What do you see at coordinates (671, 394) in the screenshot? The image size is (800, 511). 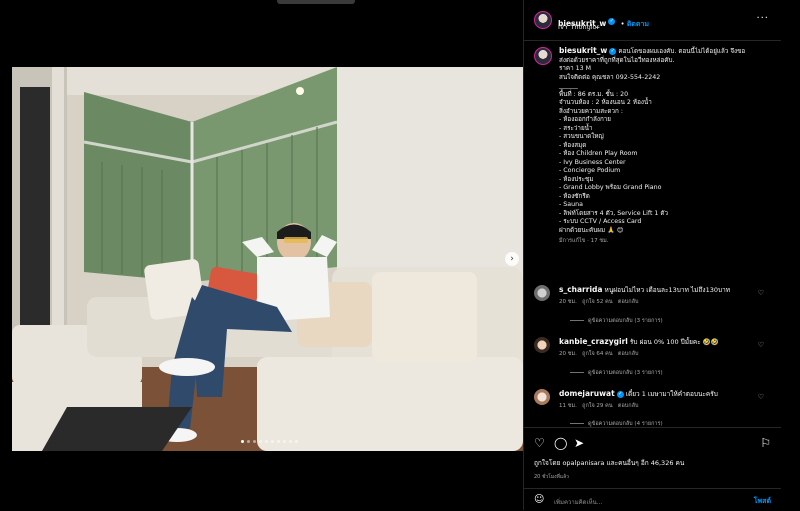 I see `comment-text: เดี๋ยว 1 เมษามาให้คำตอบนะครับ` at bounding box center [671, 394].